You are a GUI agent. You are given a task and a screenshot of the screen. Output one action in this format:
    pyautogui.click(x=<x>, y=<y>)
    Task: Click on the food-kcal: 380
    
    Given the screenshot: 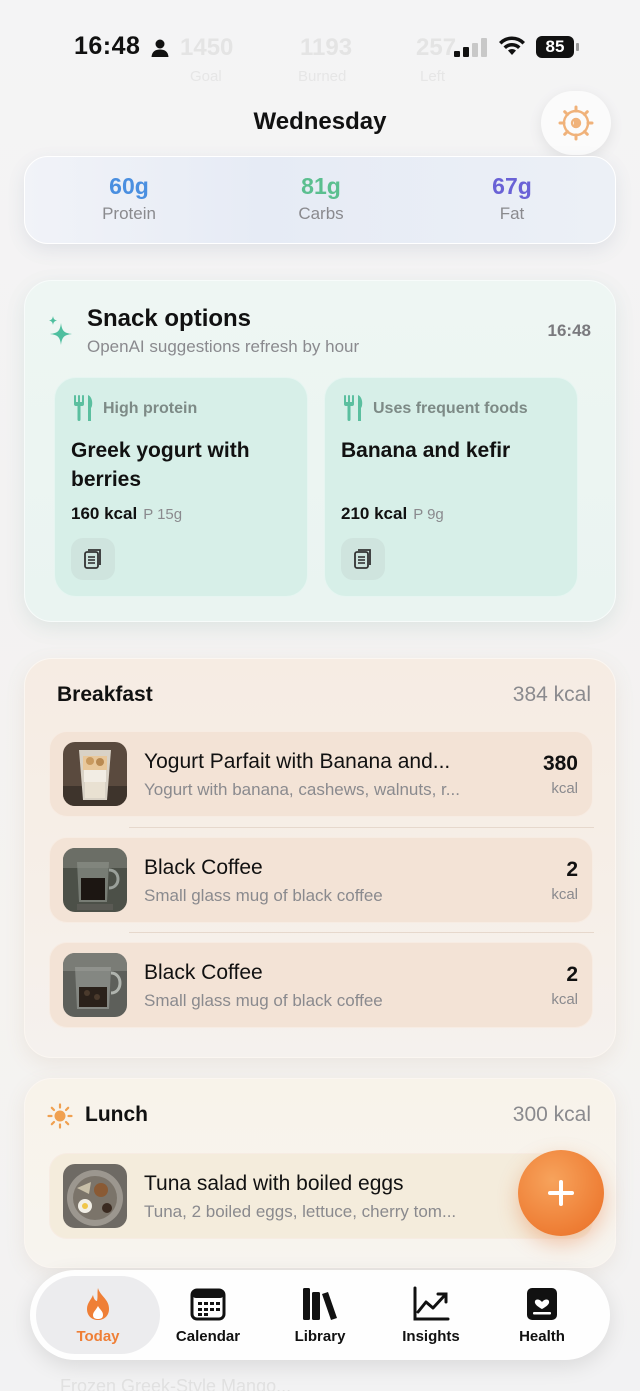 What is the action you would take?
    pyautogui.click(x=560, y=763)
    